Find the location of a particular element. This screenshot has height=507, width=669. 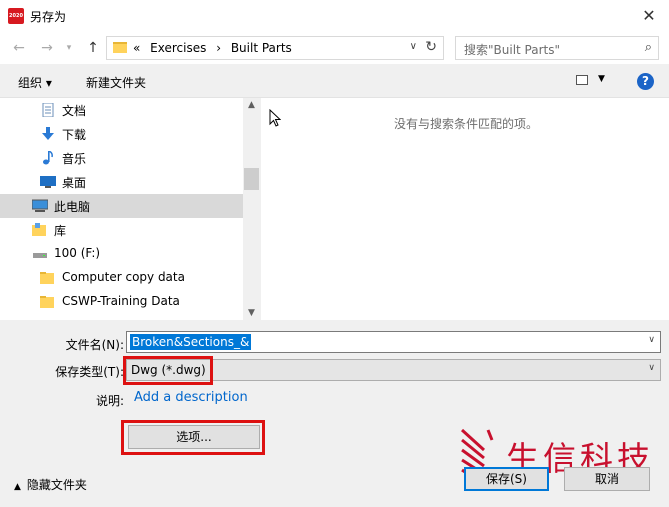

tree-item-desktop: 桌面 is located at coordinates (121, 182).